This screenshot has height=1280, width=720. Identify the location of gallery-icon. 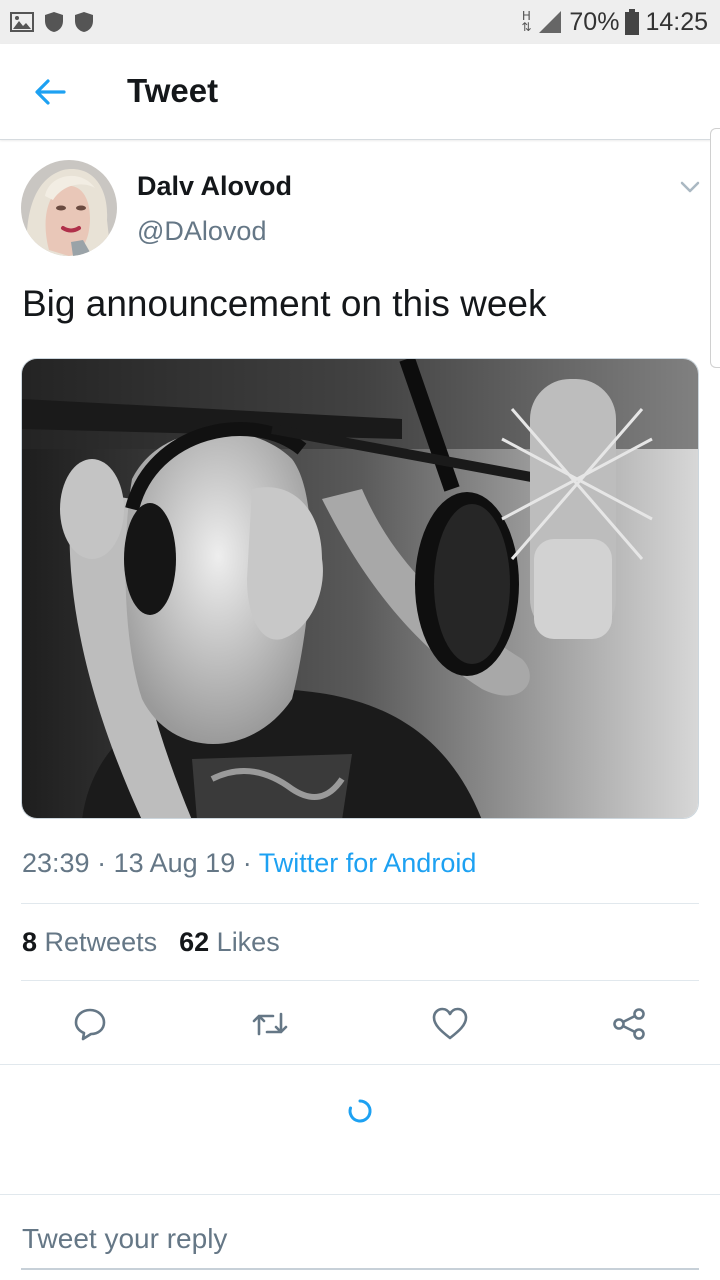
(22, 22).